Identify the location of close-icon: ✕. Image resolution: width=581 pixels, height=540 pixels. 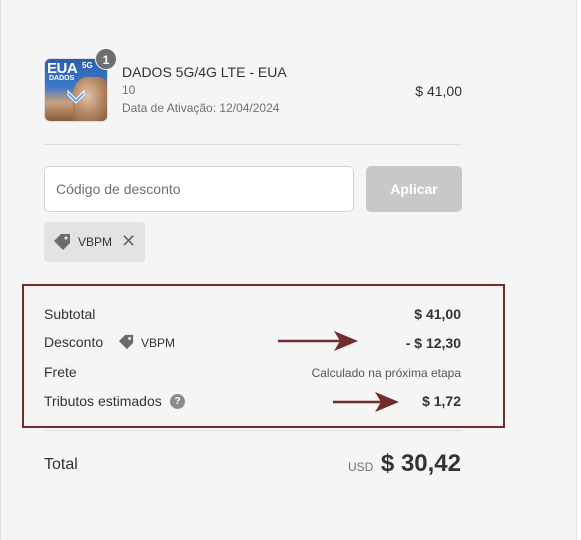
(128, 241).